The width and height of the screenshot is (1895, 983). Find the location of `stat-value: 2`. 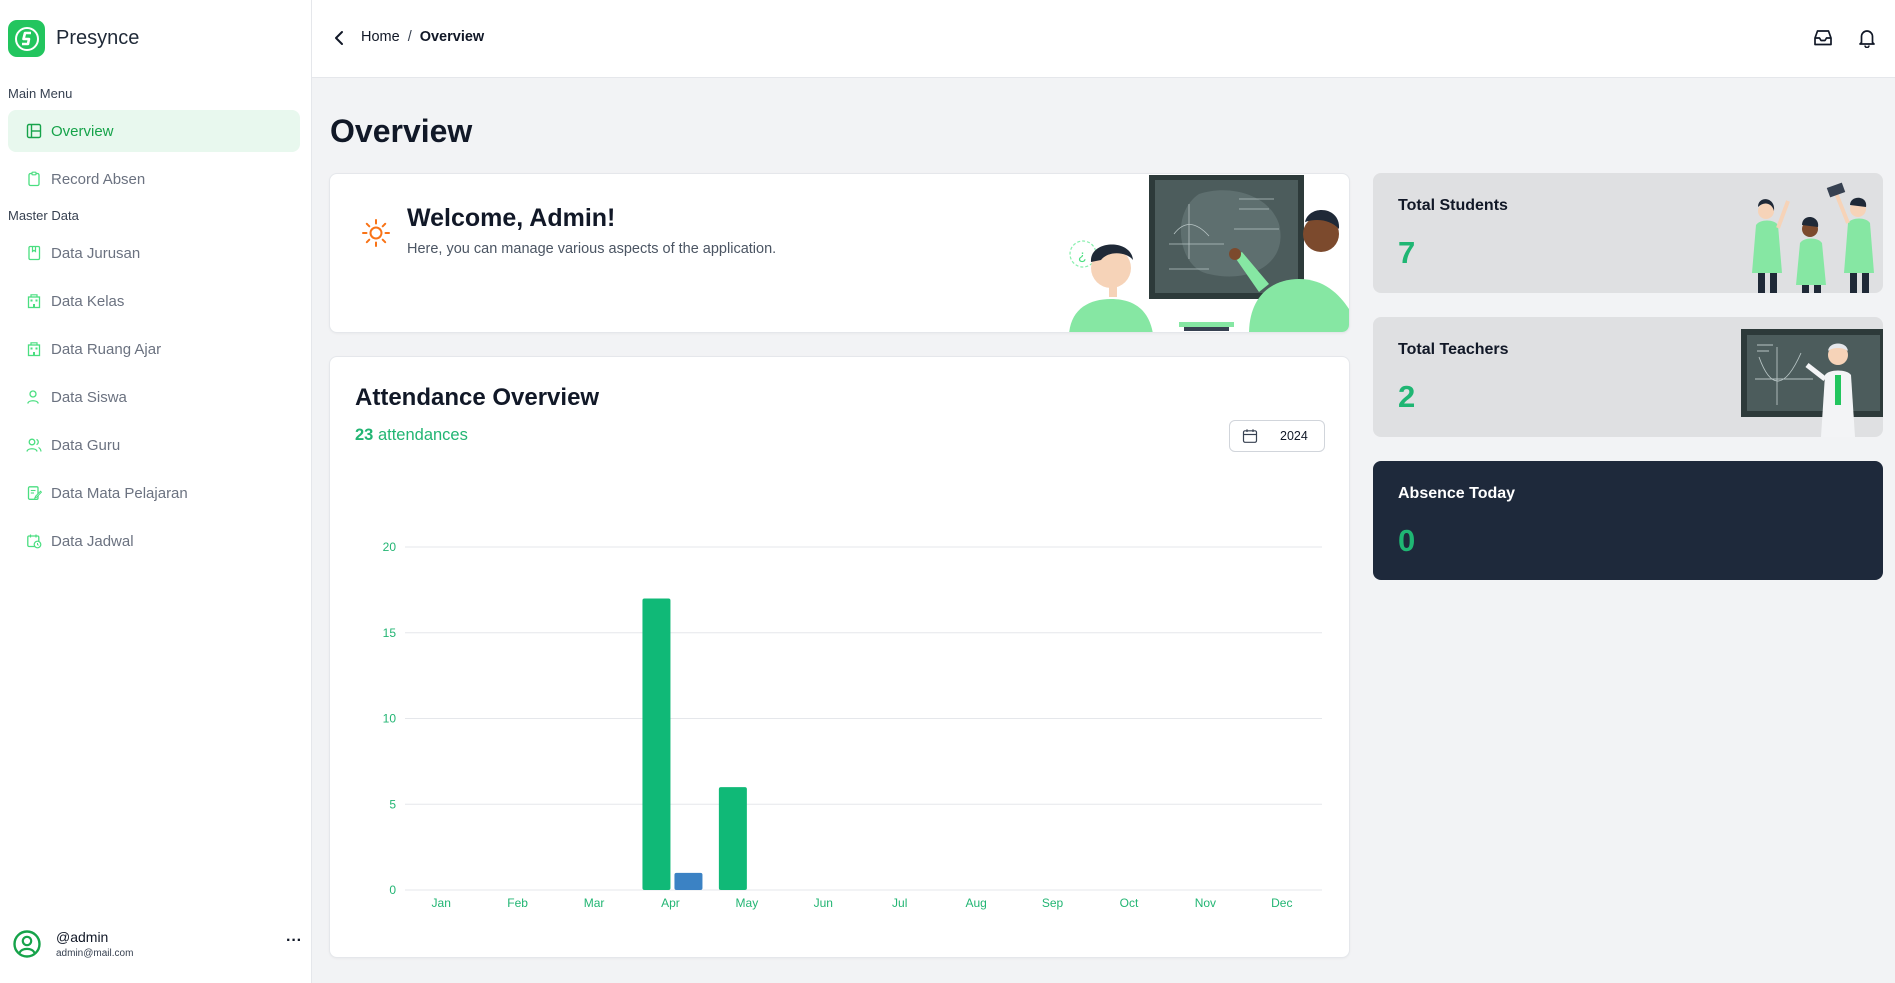

stat-value: 2 is located at coordinates (1407, 396).